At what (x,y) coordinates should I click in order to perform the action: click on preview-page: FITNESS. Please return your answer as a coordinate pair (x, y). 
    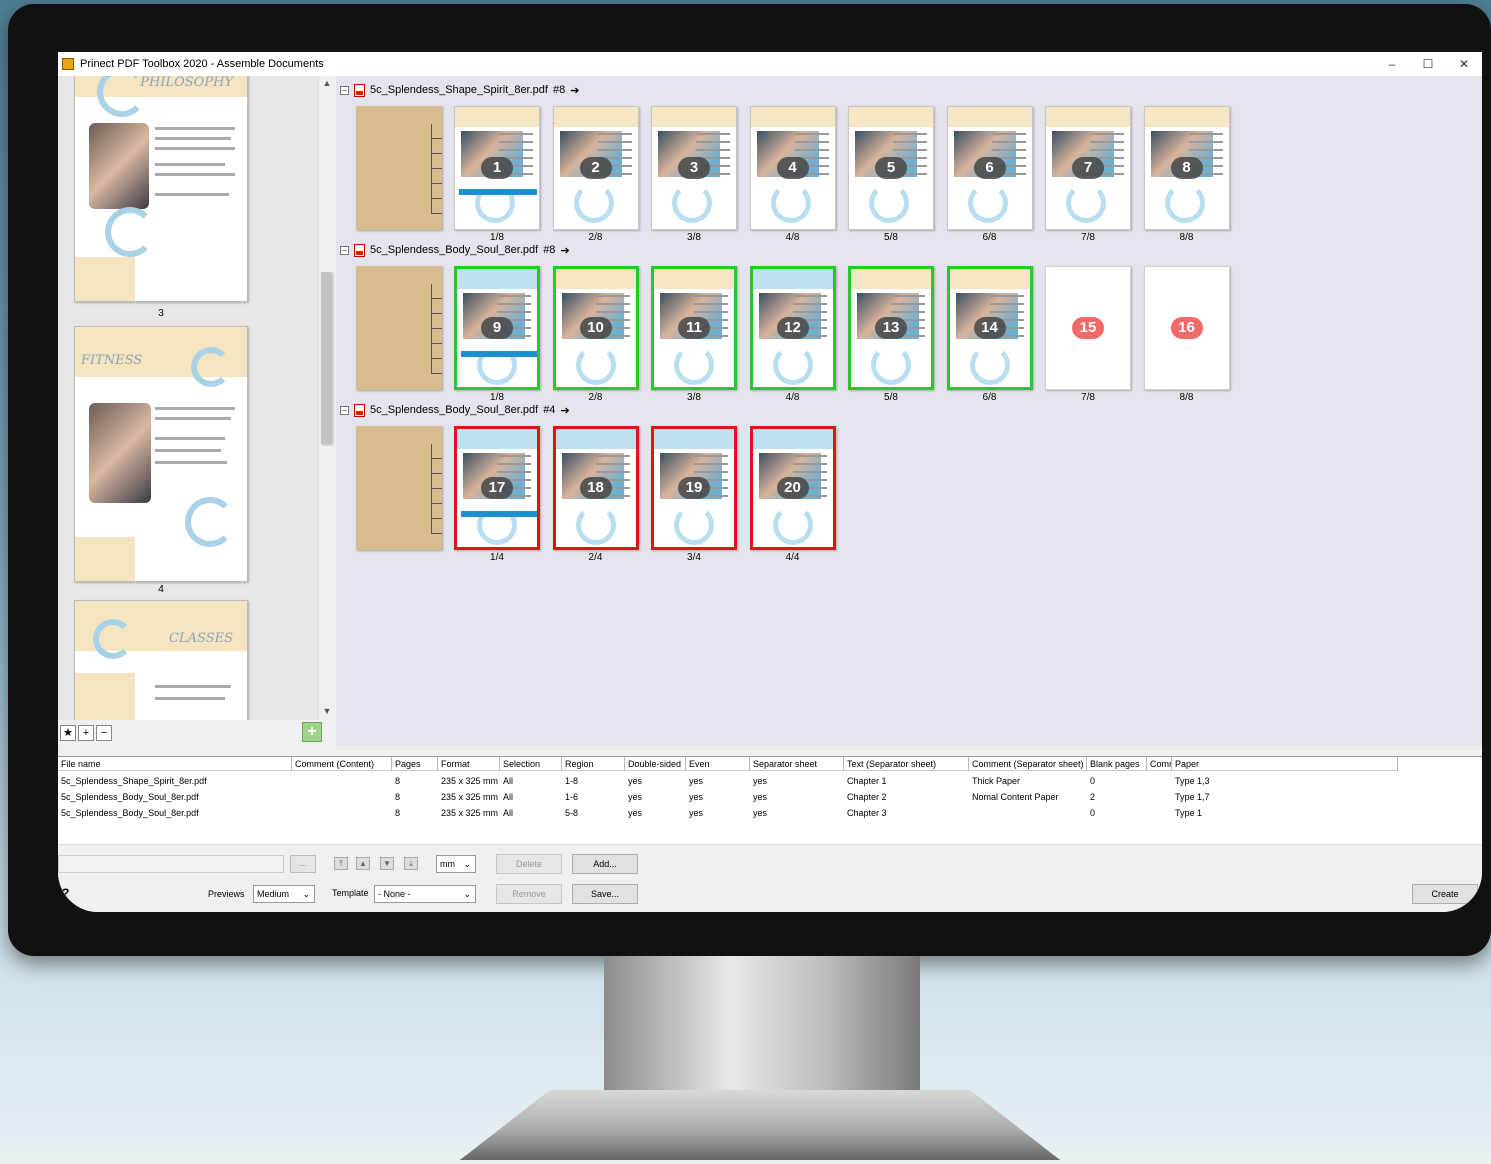
    Looking at the image, I should click on (161, 454).